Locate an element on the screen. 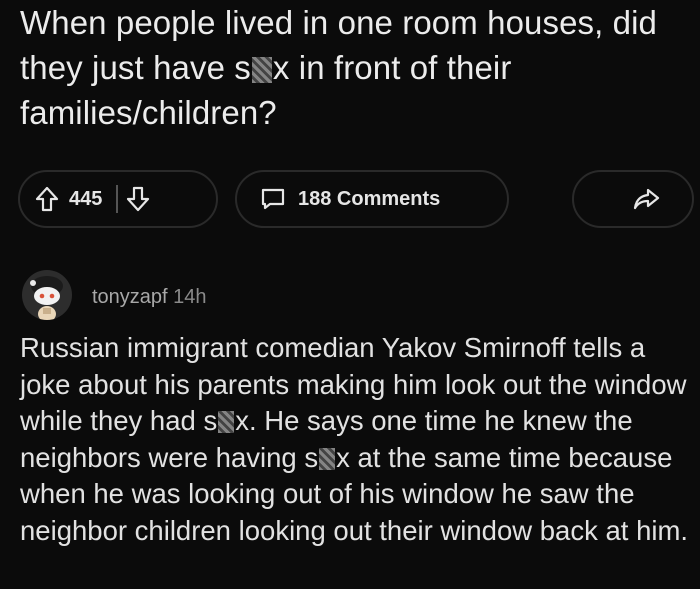 The image size is (700, 589). snoo-avatar-icon is located at coordinates (47, 295).